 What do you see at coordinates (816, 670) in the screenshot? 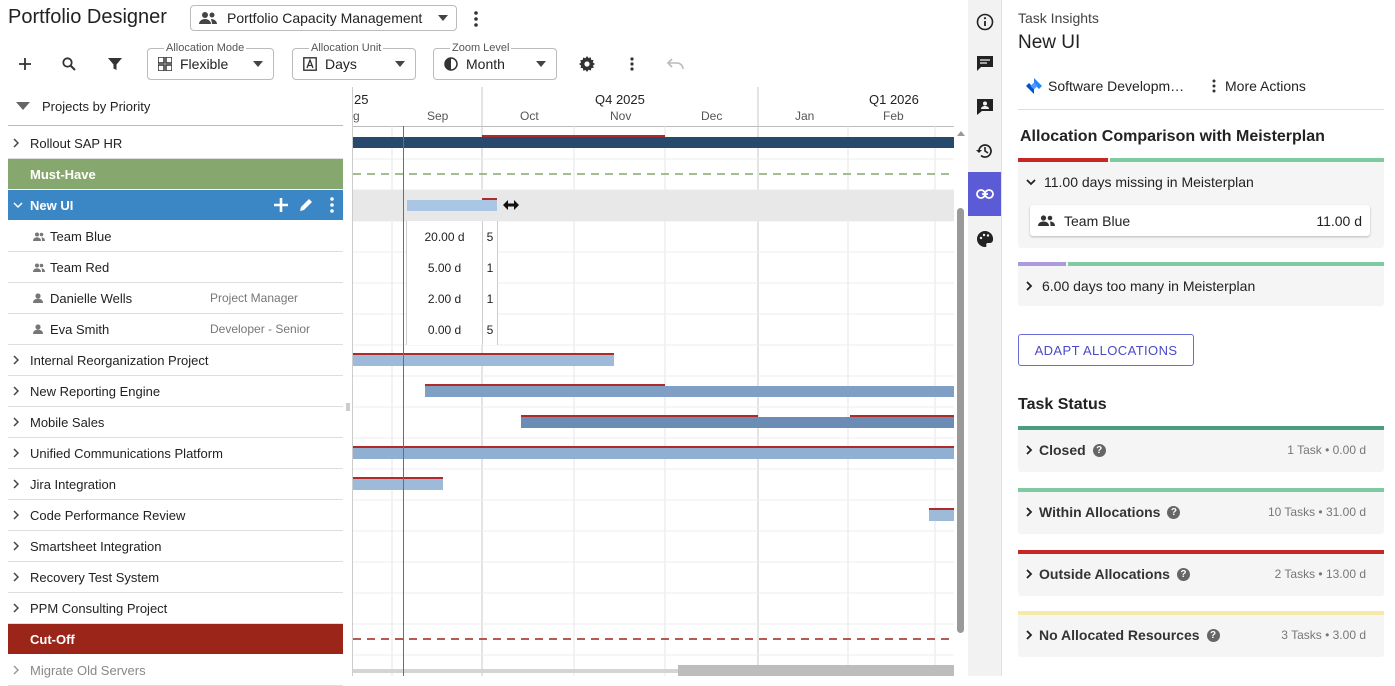
I see `gantt-bar-migrate-old-servers-segment` at bounding box center [816, 670].